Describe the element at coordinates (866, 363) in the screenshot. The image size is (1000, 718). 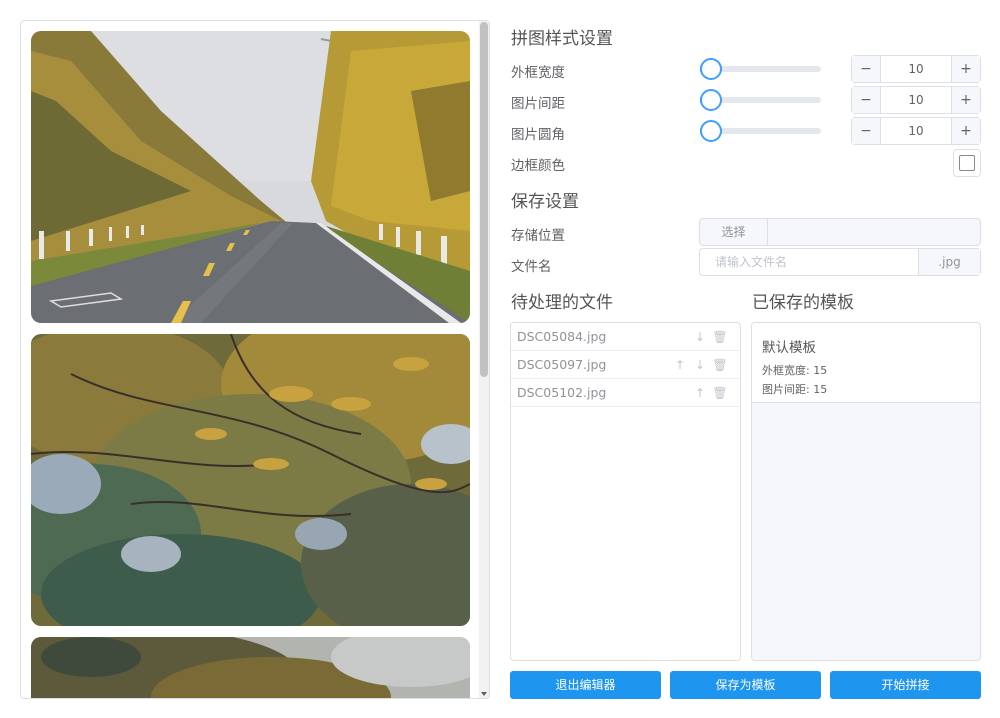
I see `template-card: 默认模板 外框宽度: 15 图片间距: 15` at that location.